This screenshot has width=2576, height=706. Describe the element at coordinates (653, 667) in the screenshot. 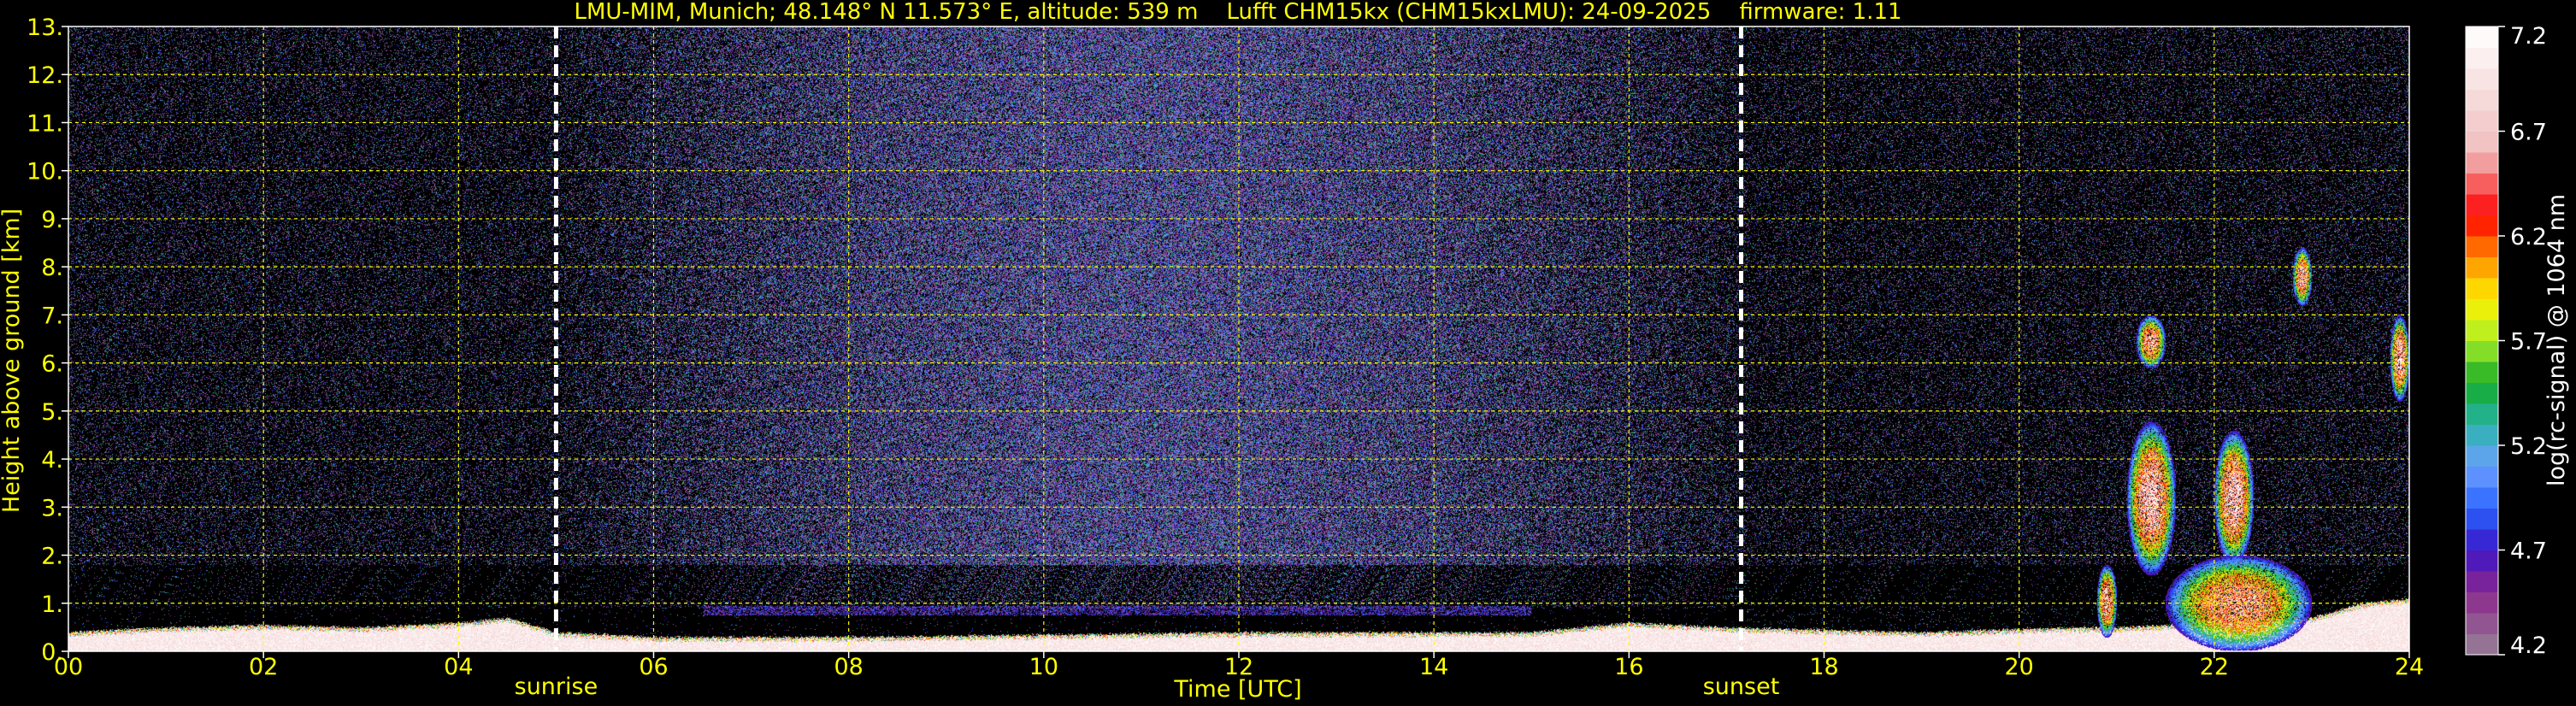

I see `x-tick-label: 06` at that location.